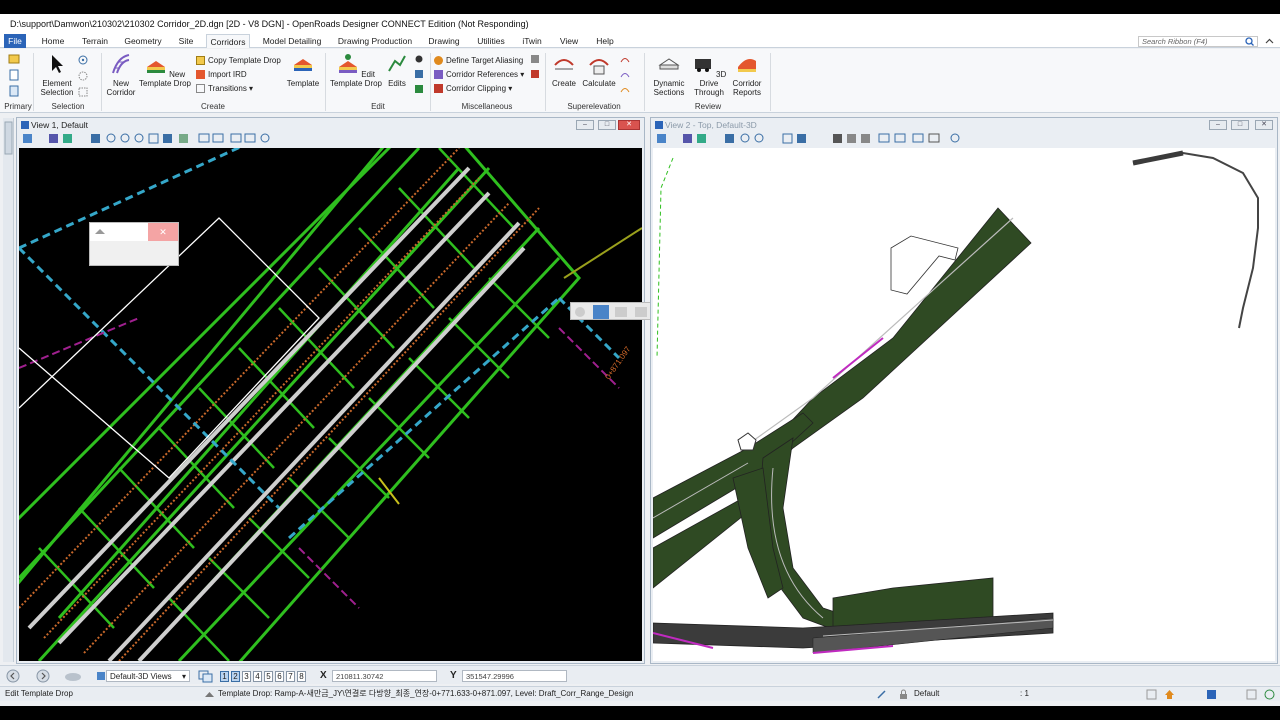 This screenshot has width=1280, height=720. I want to click on sync-icon, so click(1211, 694).